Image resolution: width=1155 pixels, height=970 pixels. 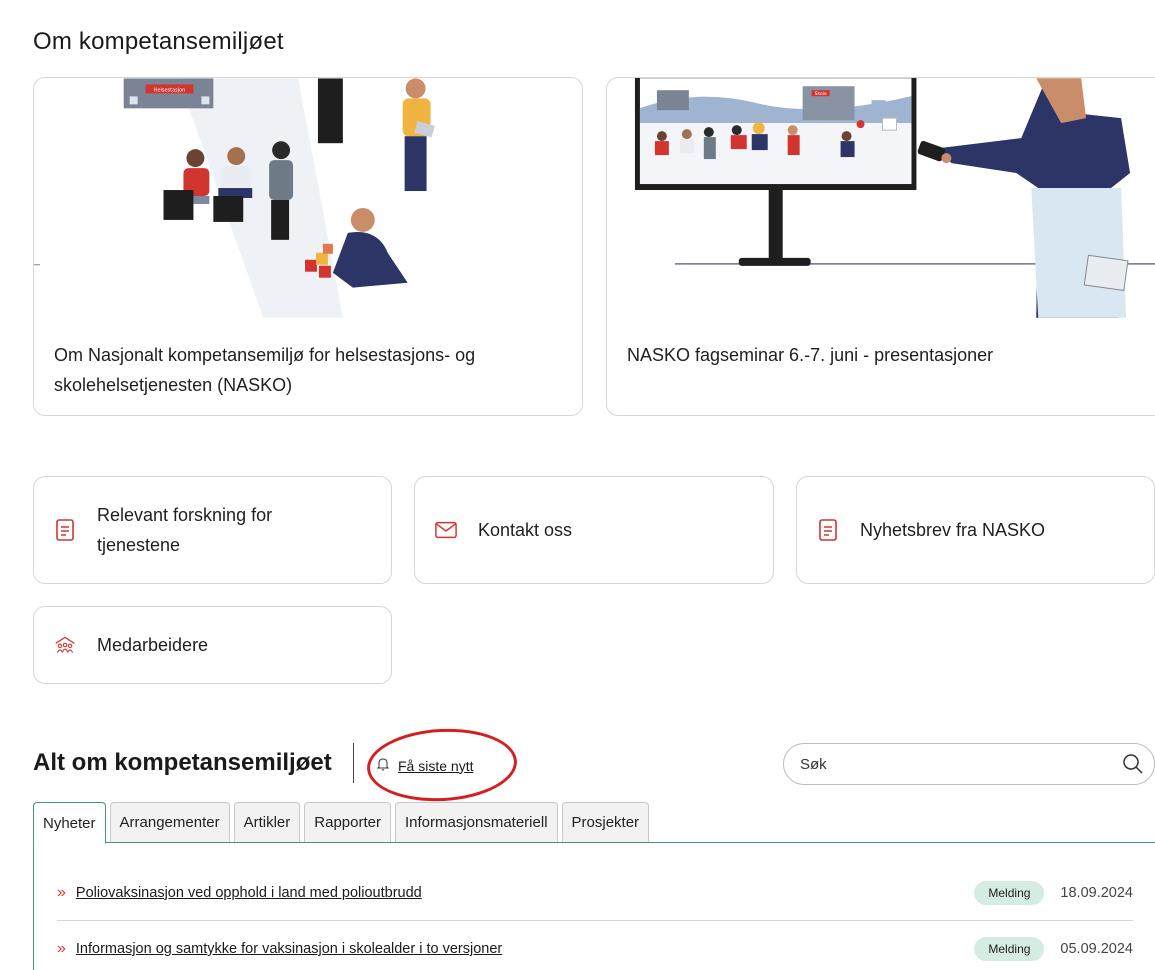 I want to click on search-box, so click(x=969, y=764).